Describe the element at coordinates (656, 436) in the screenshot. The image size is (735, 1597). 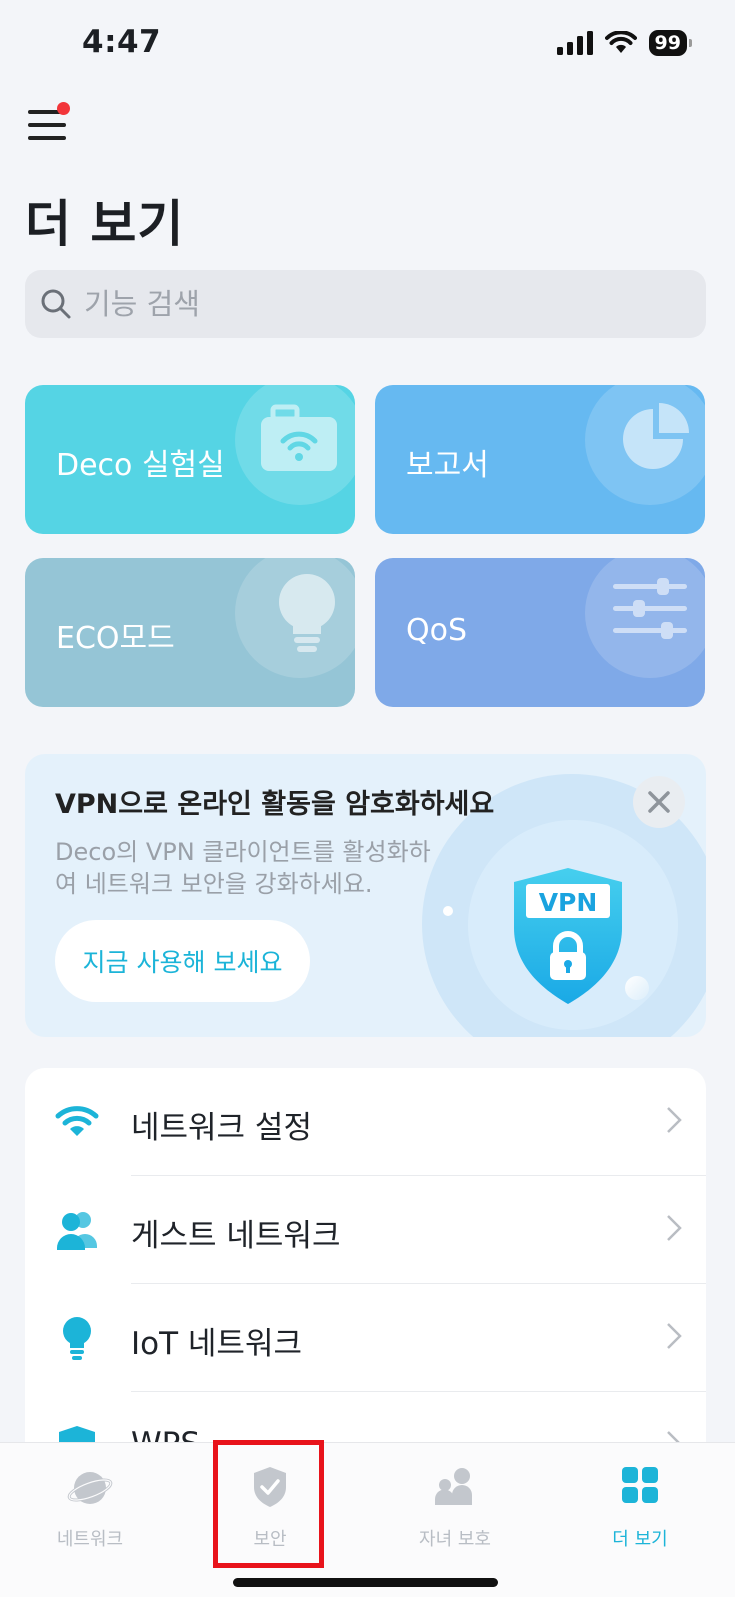
I see `pie-chart-icon` at that location.